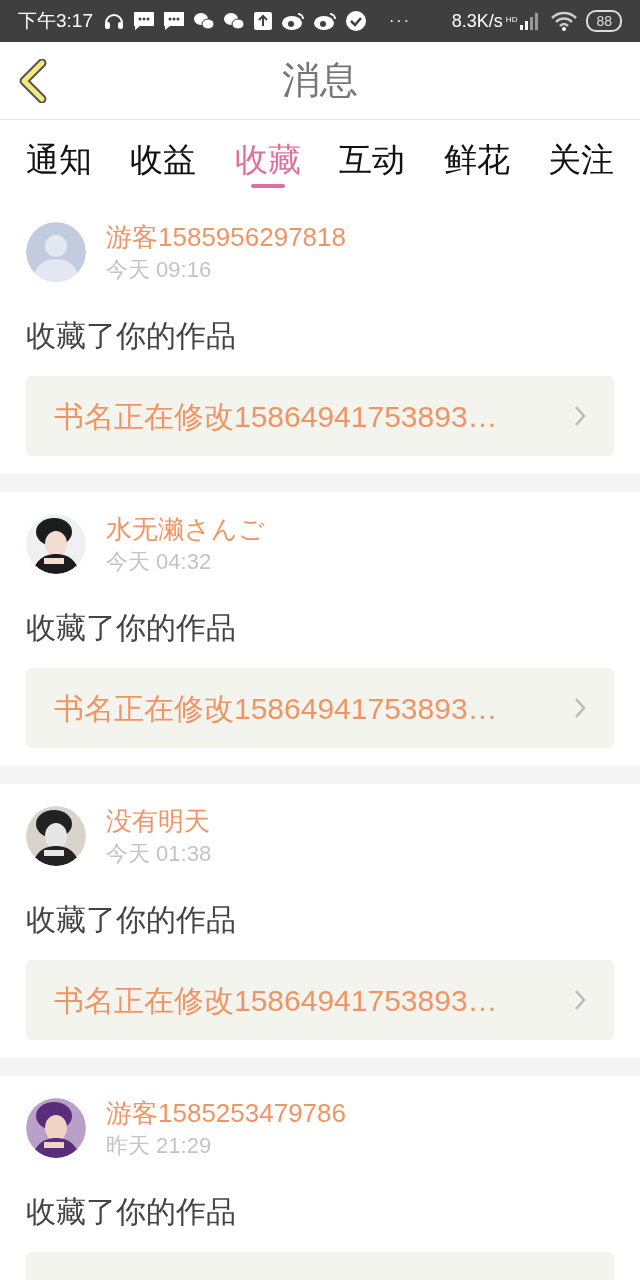 Image resolution: width=640 pixels, height=1280 pixels. I want to click on tab: 收藏, so click(267, 160).